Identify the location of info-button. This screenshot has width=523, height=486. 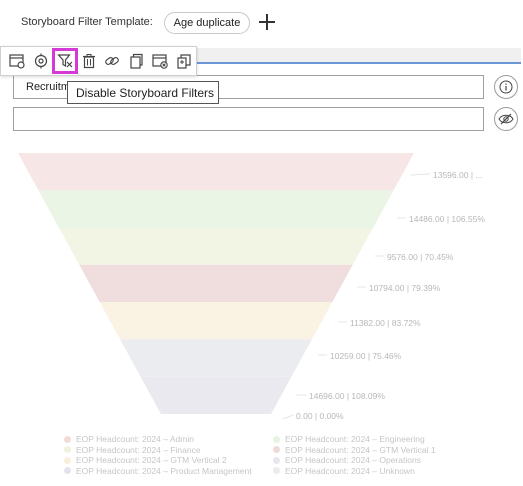
(506, 87).